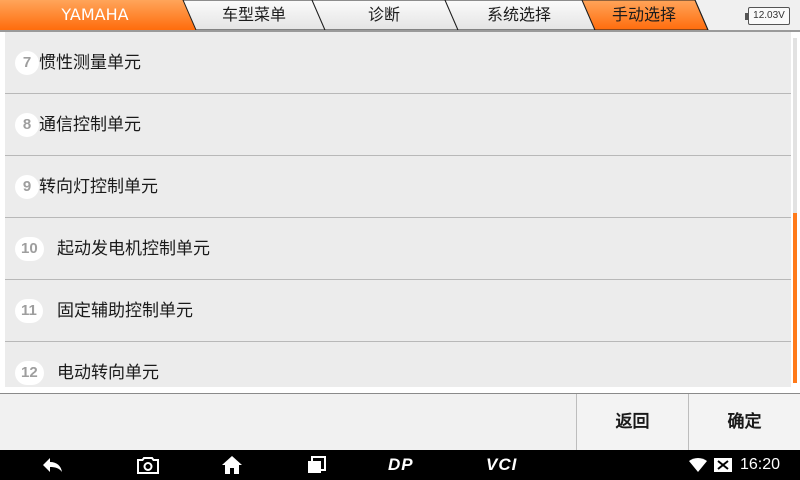  What do you see at coordinates (744, 422) in the screenshot?
I see `confirm-button: 确定` at bounding box center [744, 422].